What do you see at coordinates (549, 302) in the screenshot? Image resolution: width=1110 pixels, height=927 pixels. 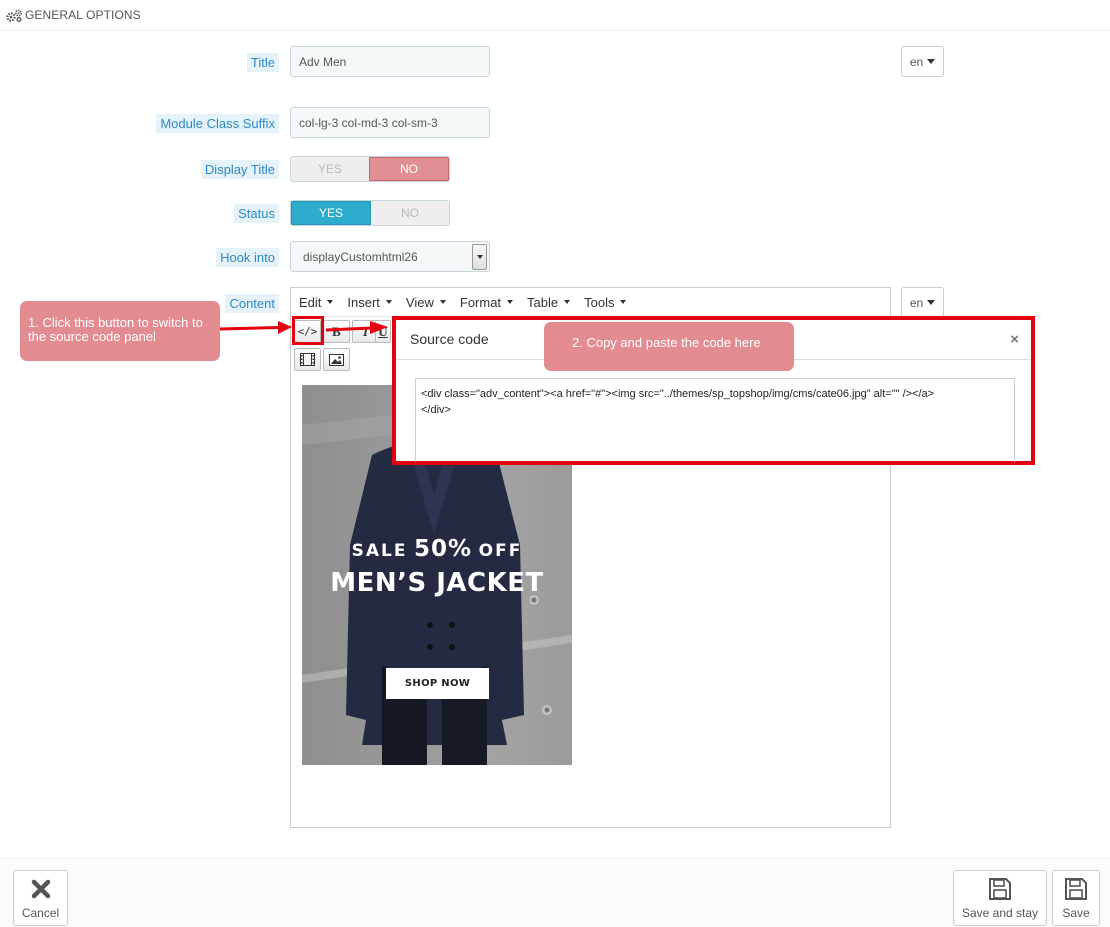 I see `menu-table: Table` at bounding box center [549, 302].